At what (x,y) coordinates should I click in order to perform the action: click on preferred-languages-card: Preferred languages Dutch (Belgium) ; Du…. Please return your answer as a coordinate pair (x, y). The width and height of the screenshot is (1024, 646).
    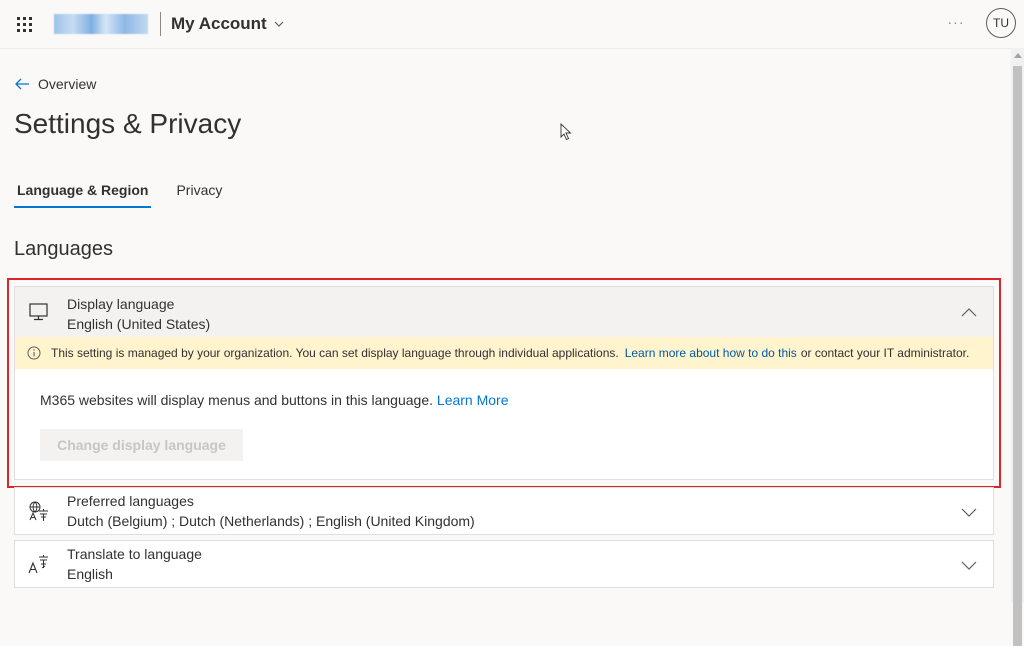
    Looking at the image, I should click on (504, 511).